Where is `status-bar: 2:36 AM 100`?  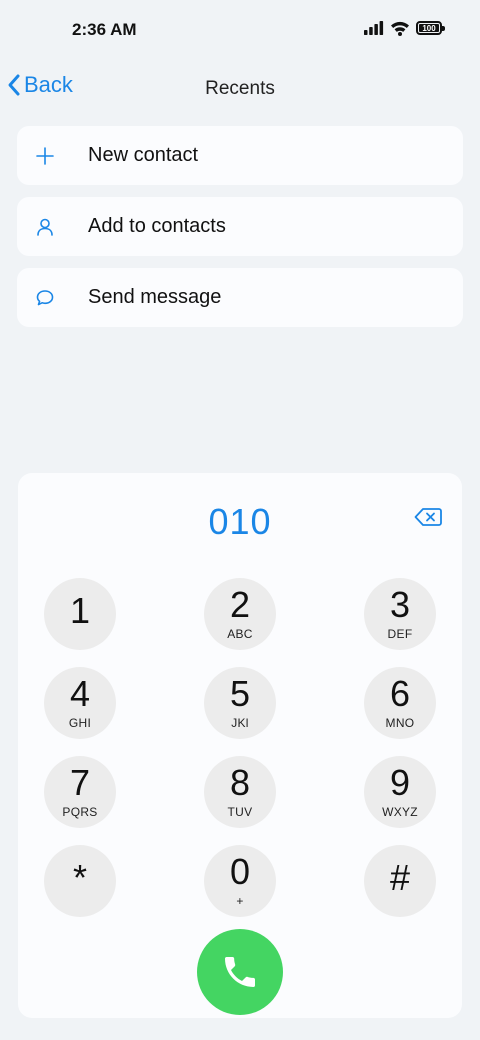
status-bar: 2:36 AM 100 is located at coordinates (240, 30).